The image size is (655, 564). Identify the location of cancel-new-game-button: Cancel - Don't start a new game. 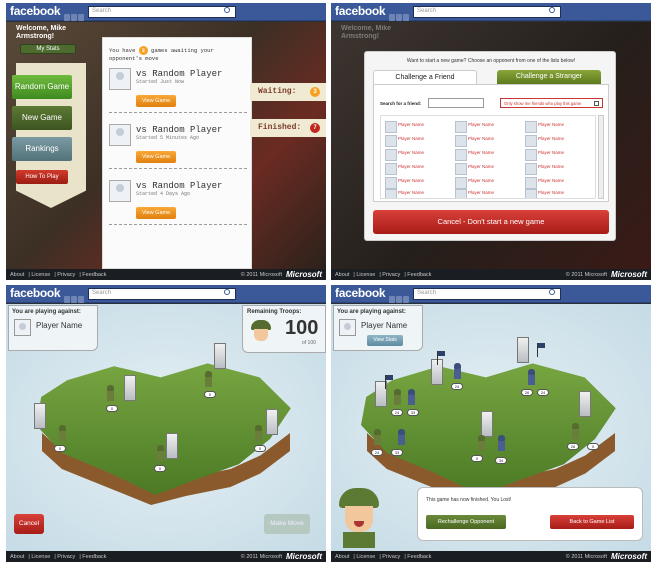
(491, 222).